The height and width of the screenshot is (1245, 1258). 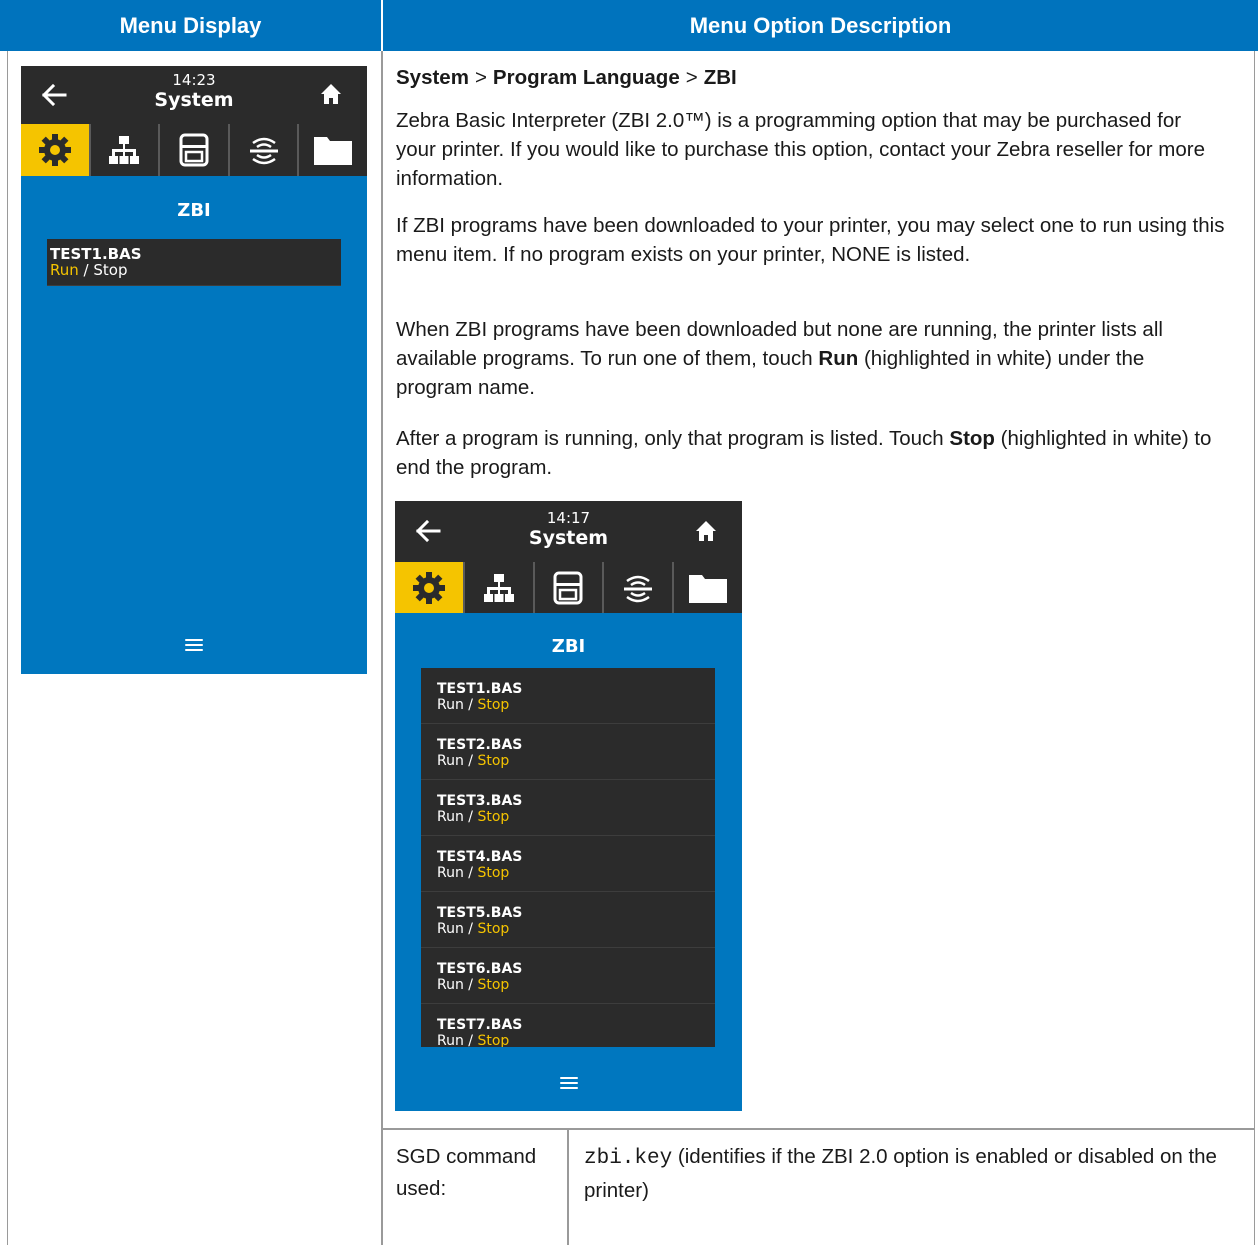 I want to click on sgd-cell-divider, so click(x=568, y=1187).